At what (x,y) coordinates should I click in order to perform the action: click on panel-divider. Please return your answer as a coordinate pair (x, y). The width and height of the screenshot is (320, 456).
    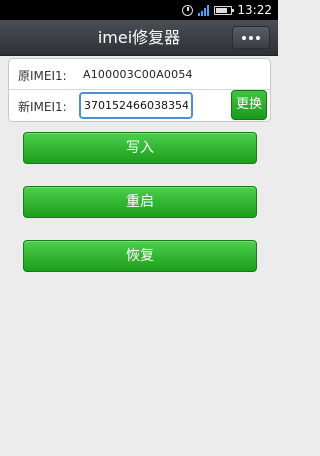
    Looking at the image, I should click on (139, 89).